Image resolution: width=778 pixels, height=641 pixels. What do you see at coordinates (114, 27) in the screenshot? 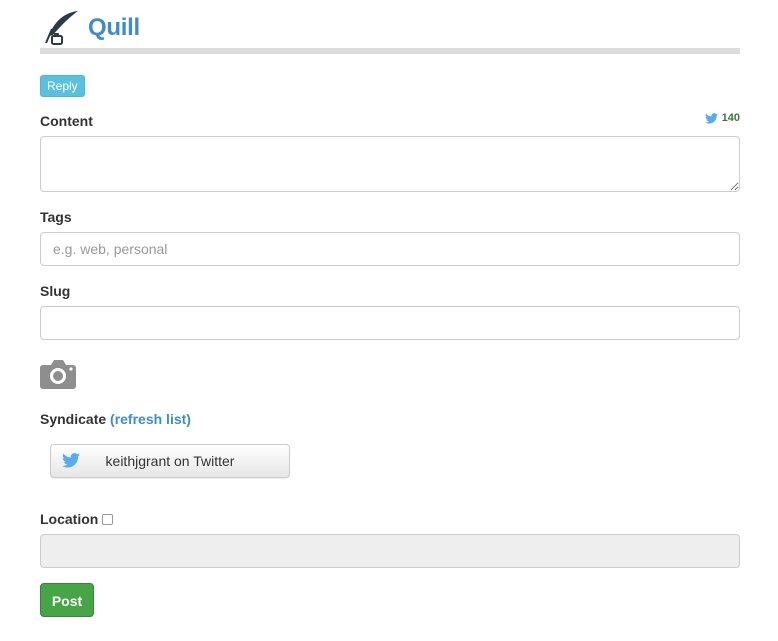
I see `app-title: Quill` at bounding box center [114, 27].